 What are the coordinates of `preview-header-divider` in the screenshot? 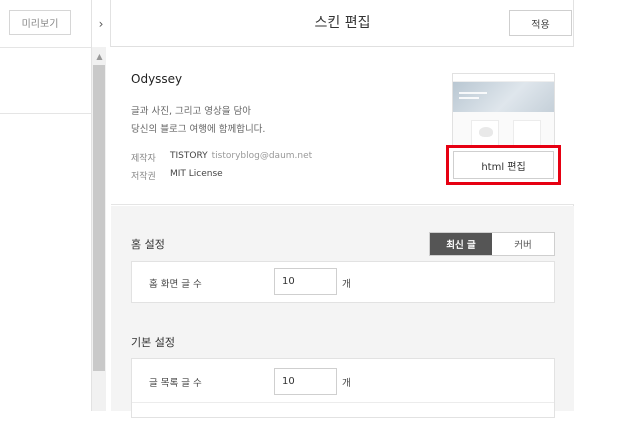 It's located at (45, 47).